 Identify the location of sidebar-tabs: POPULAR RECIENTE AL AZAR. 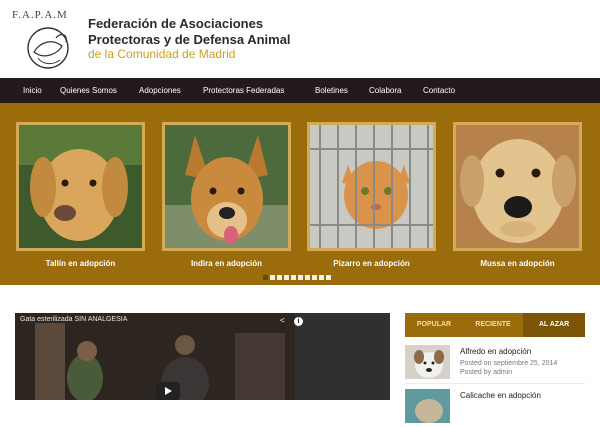
(495, 325).